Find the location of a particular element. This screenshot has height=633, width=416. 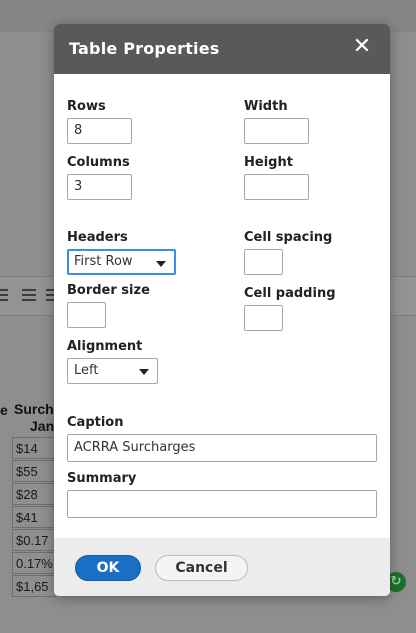

height-field is located at coordinates (276, 187).